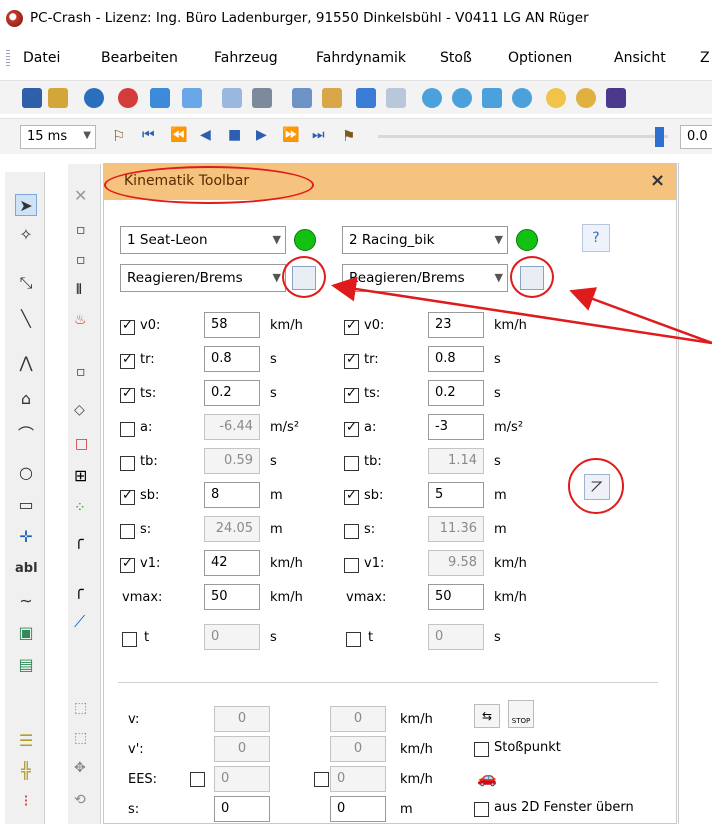  Describe the element at coordinates (640, 316) in the screenshot. I see `arrow-to-copy2` at that location.